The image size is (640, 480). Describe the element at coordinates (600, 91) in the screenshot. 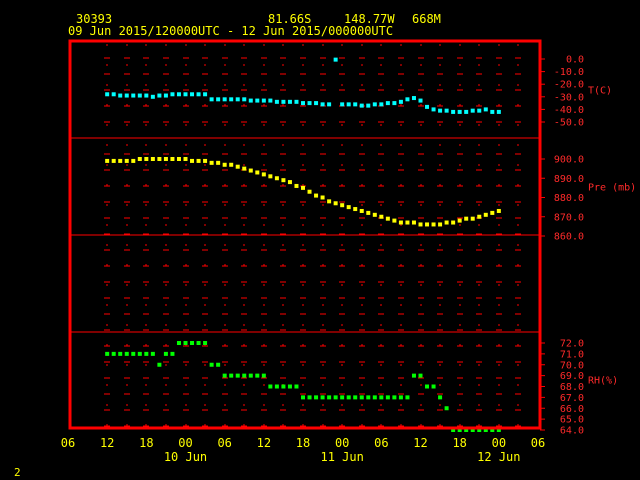

I see `y-axis-title: T(C)` at that location.